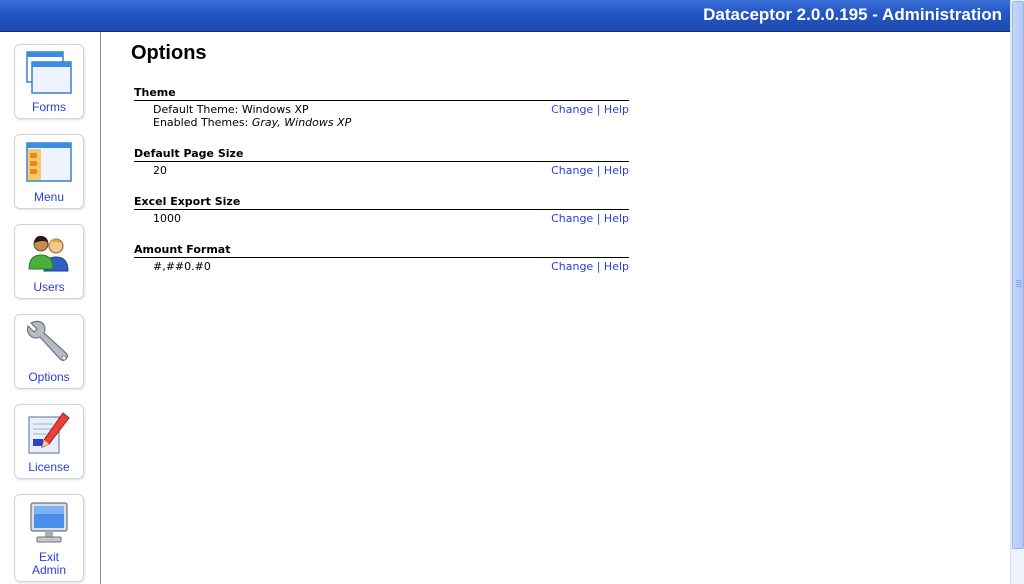  What do you see at coordinates (49, 72) in the screenshot?
I see `forms-window-icon` at bounding box center [49, 72].